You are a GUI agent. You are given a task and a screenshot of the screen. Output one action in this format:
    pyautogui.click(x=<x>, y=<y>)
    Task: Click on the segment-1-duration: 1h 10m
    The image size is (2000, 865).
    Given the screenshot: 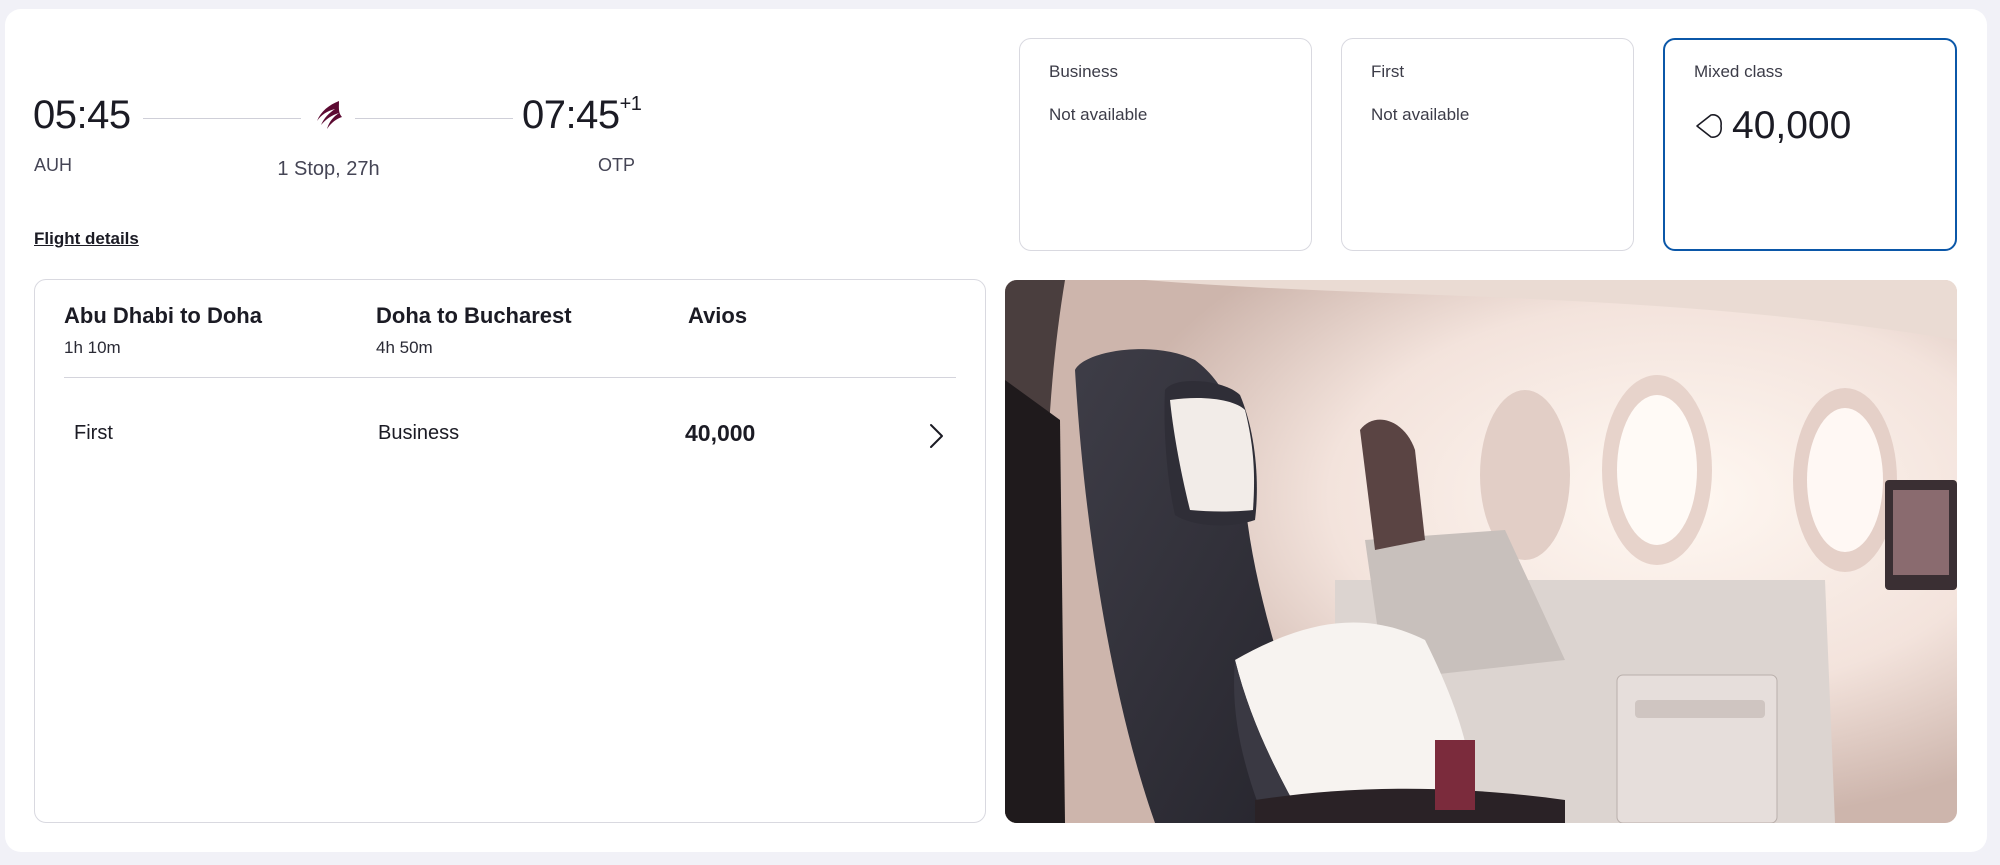 What is the action you would take?
    pyautogui.click(x=92, y=347)
    